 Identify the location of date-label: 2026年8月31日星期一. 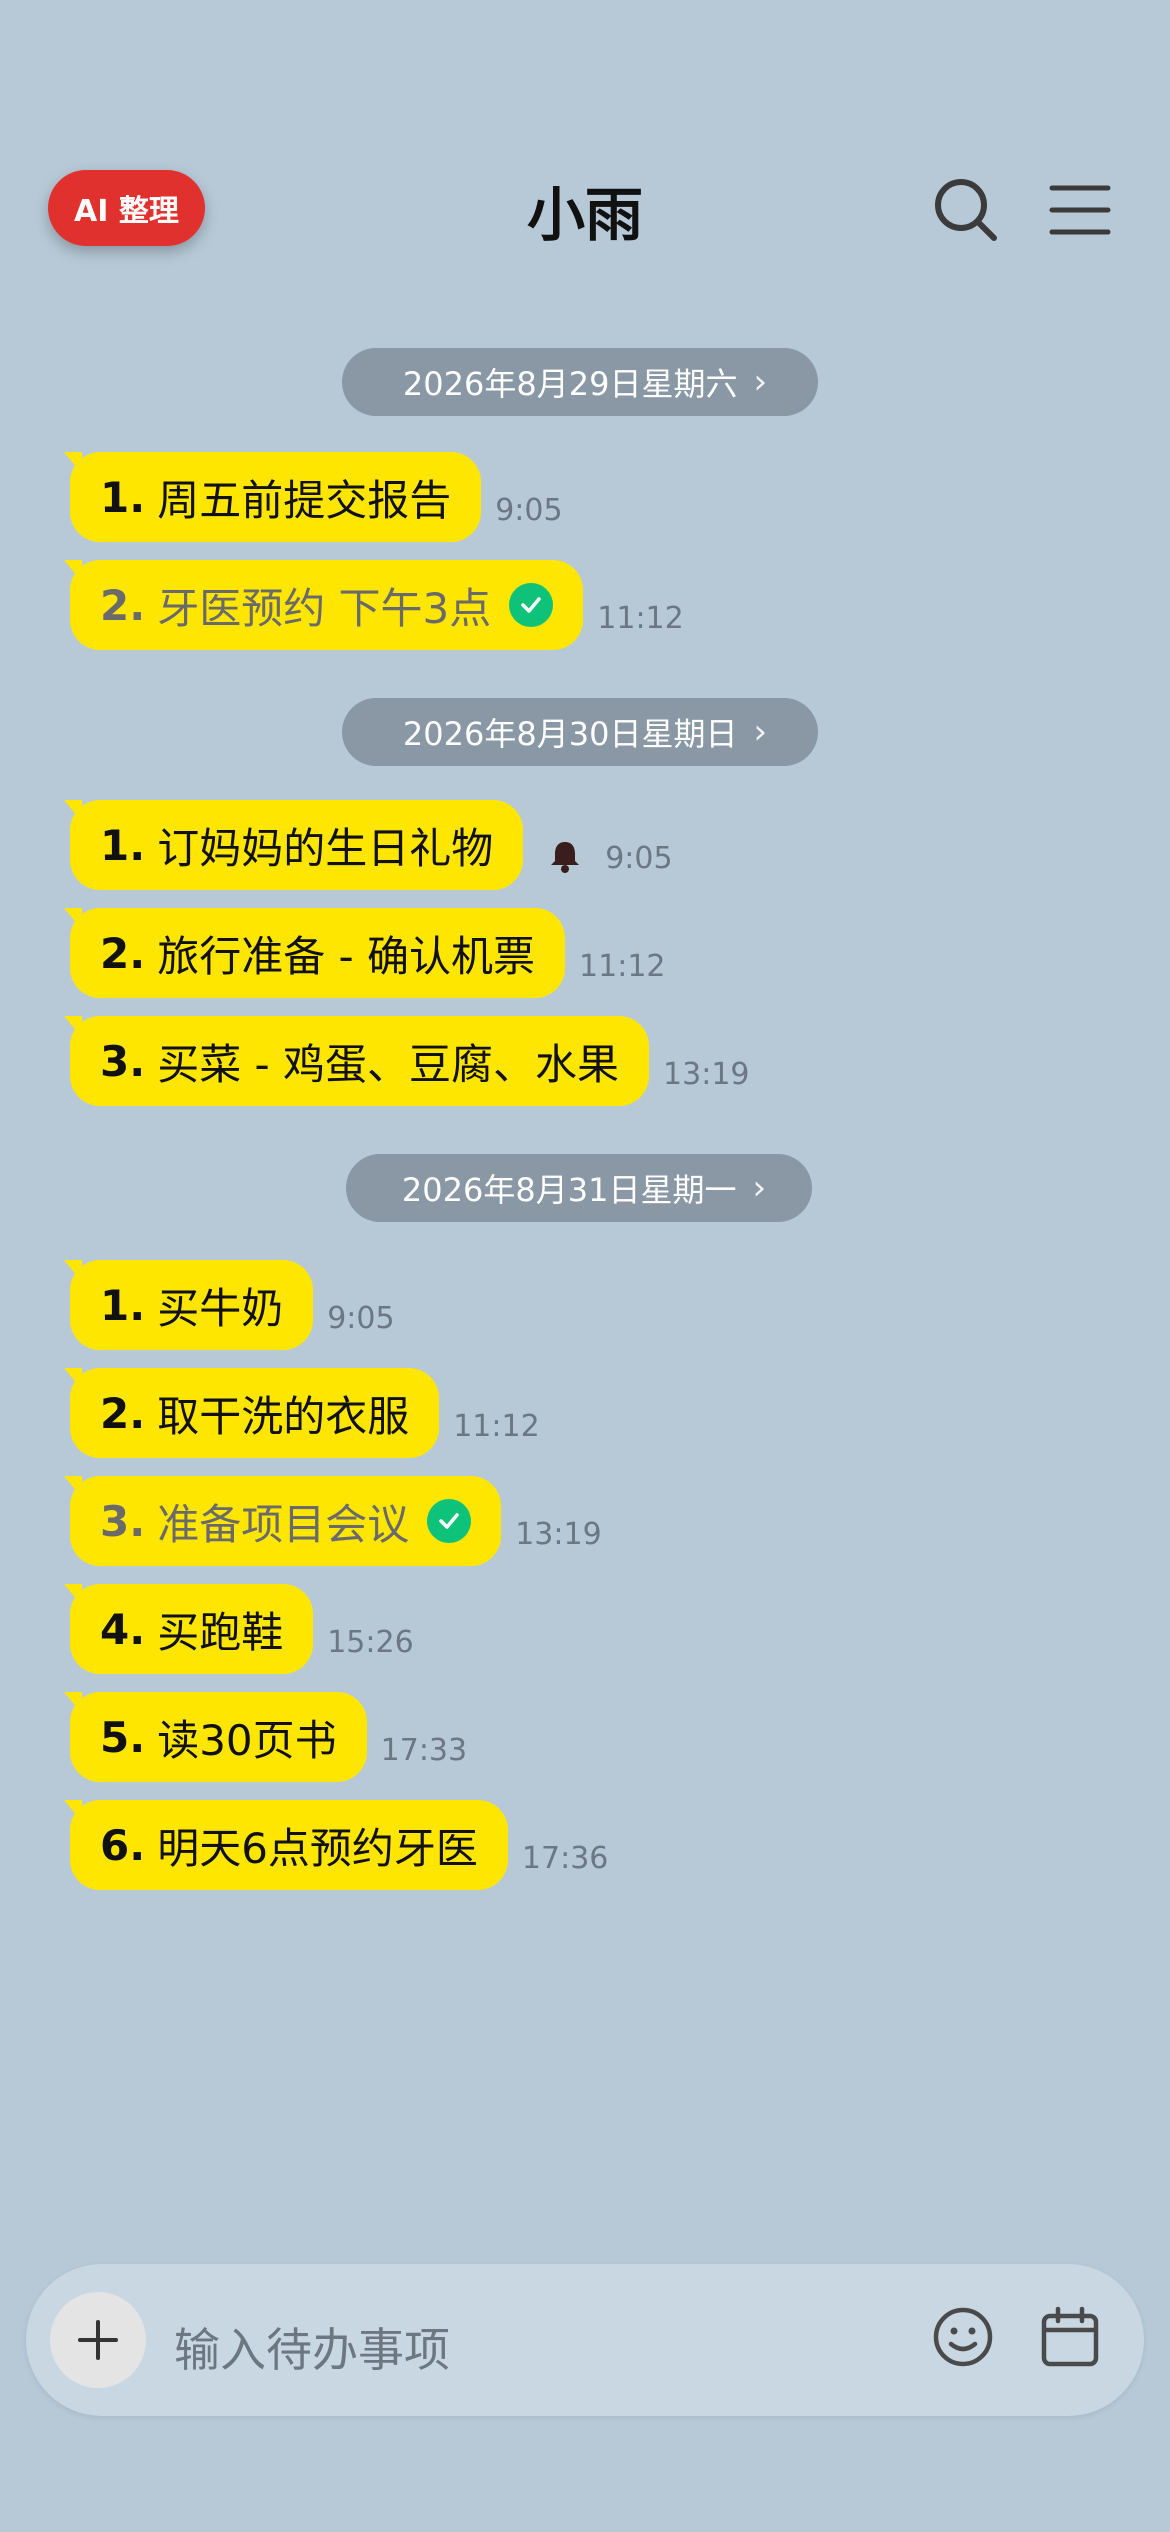
(569, 1190).